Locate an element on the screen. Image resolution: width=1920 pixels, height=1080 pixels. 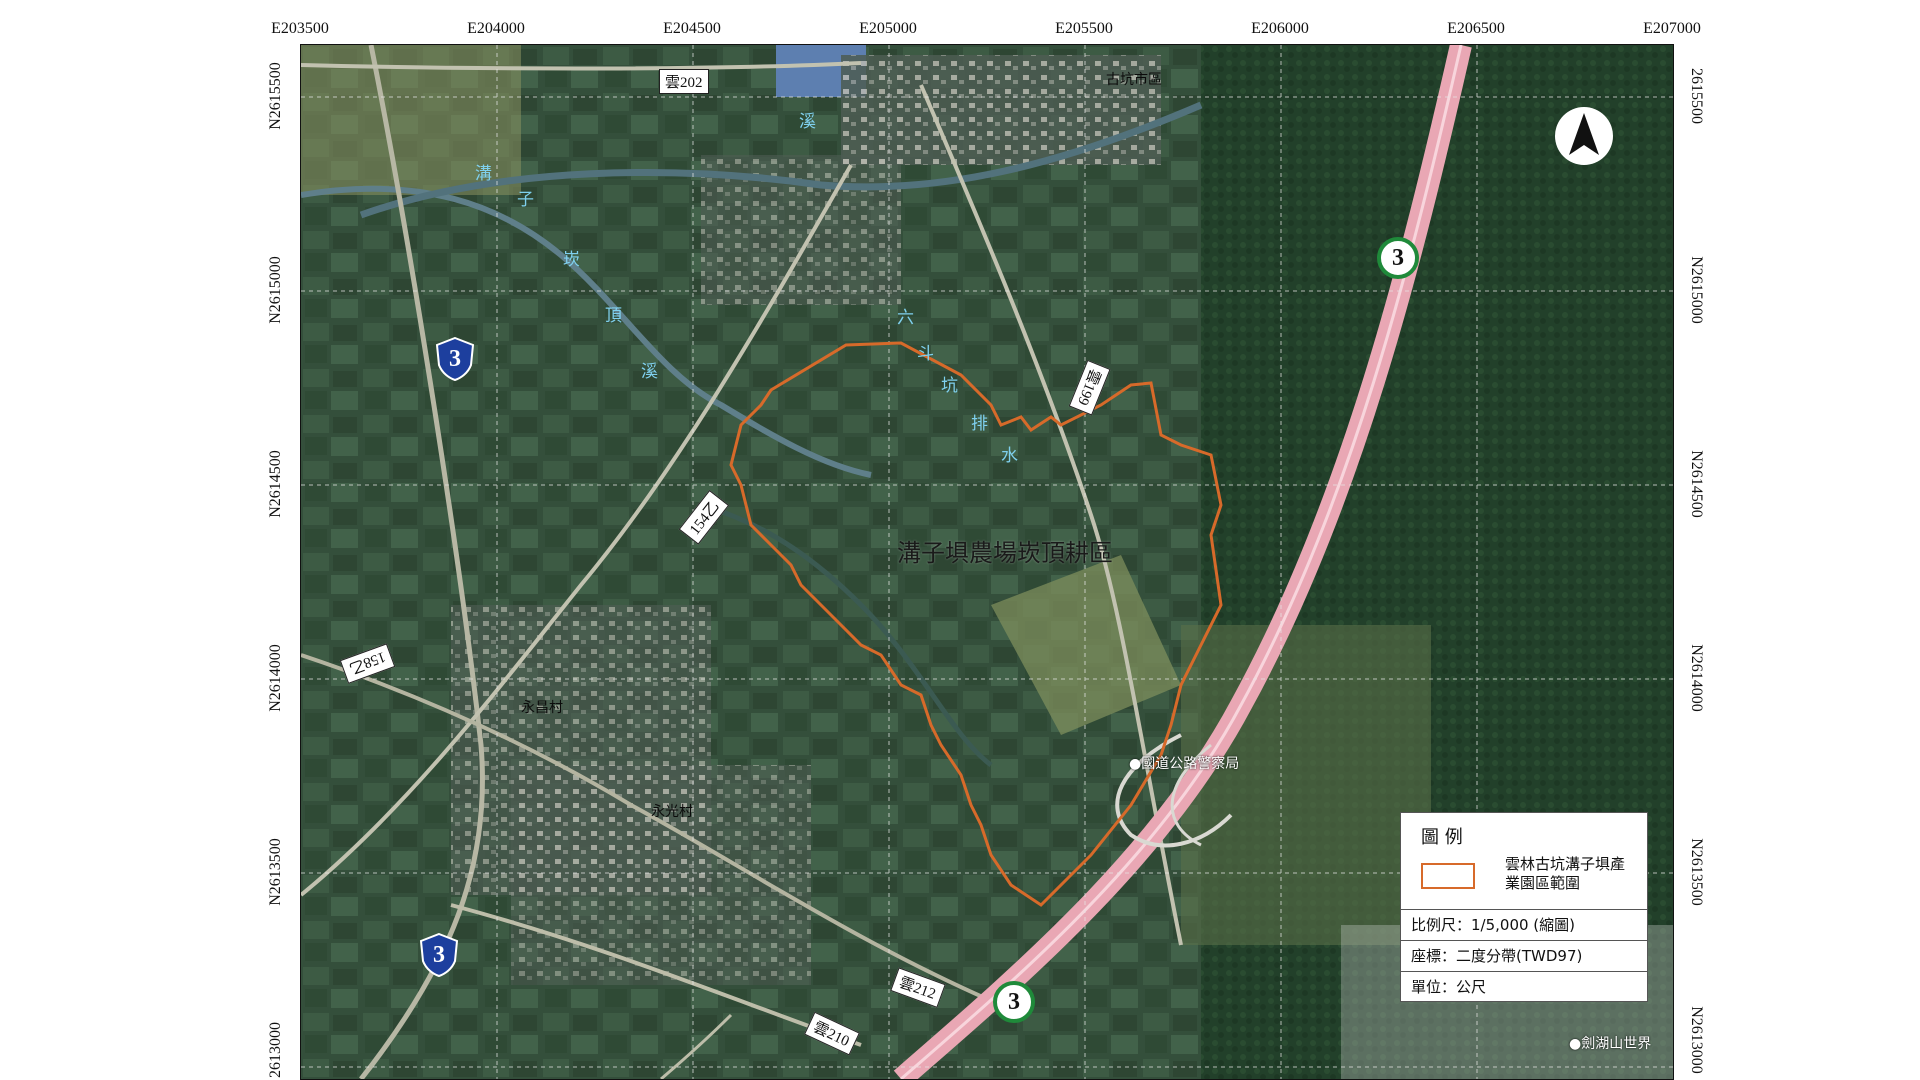
label-yongguang: 永光村 is located at coordinates (672, 812).